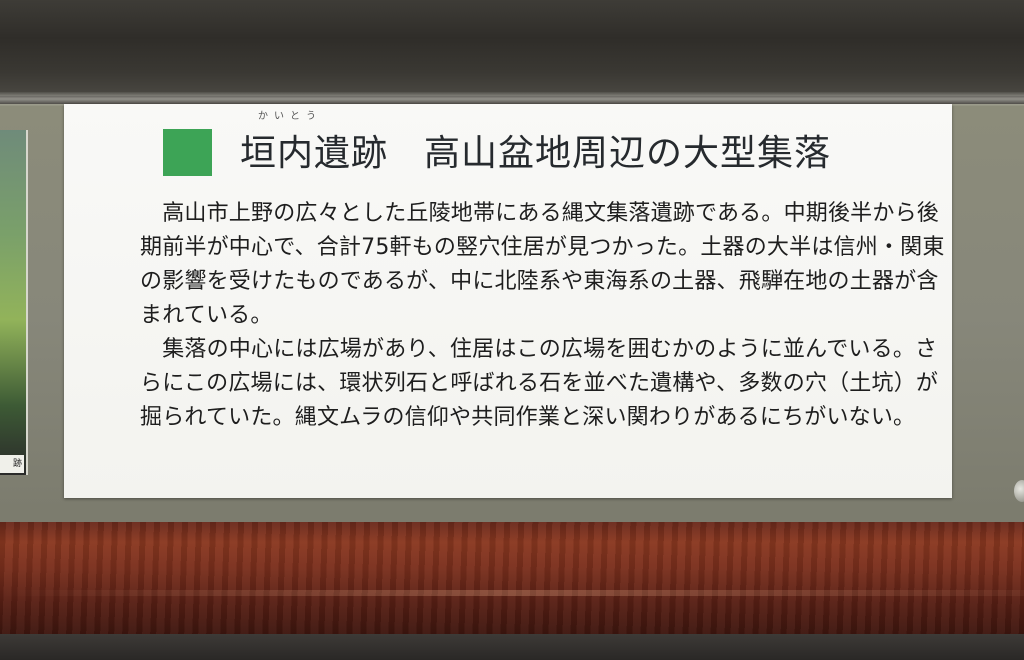 The width and height of the screenshot is (1024, 660). I want to click on title-ruby-reading: かいとう, so click(290, 116).